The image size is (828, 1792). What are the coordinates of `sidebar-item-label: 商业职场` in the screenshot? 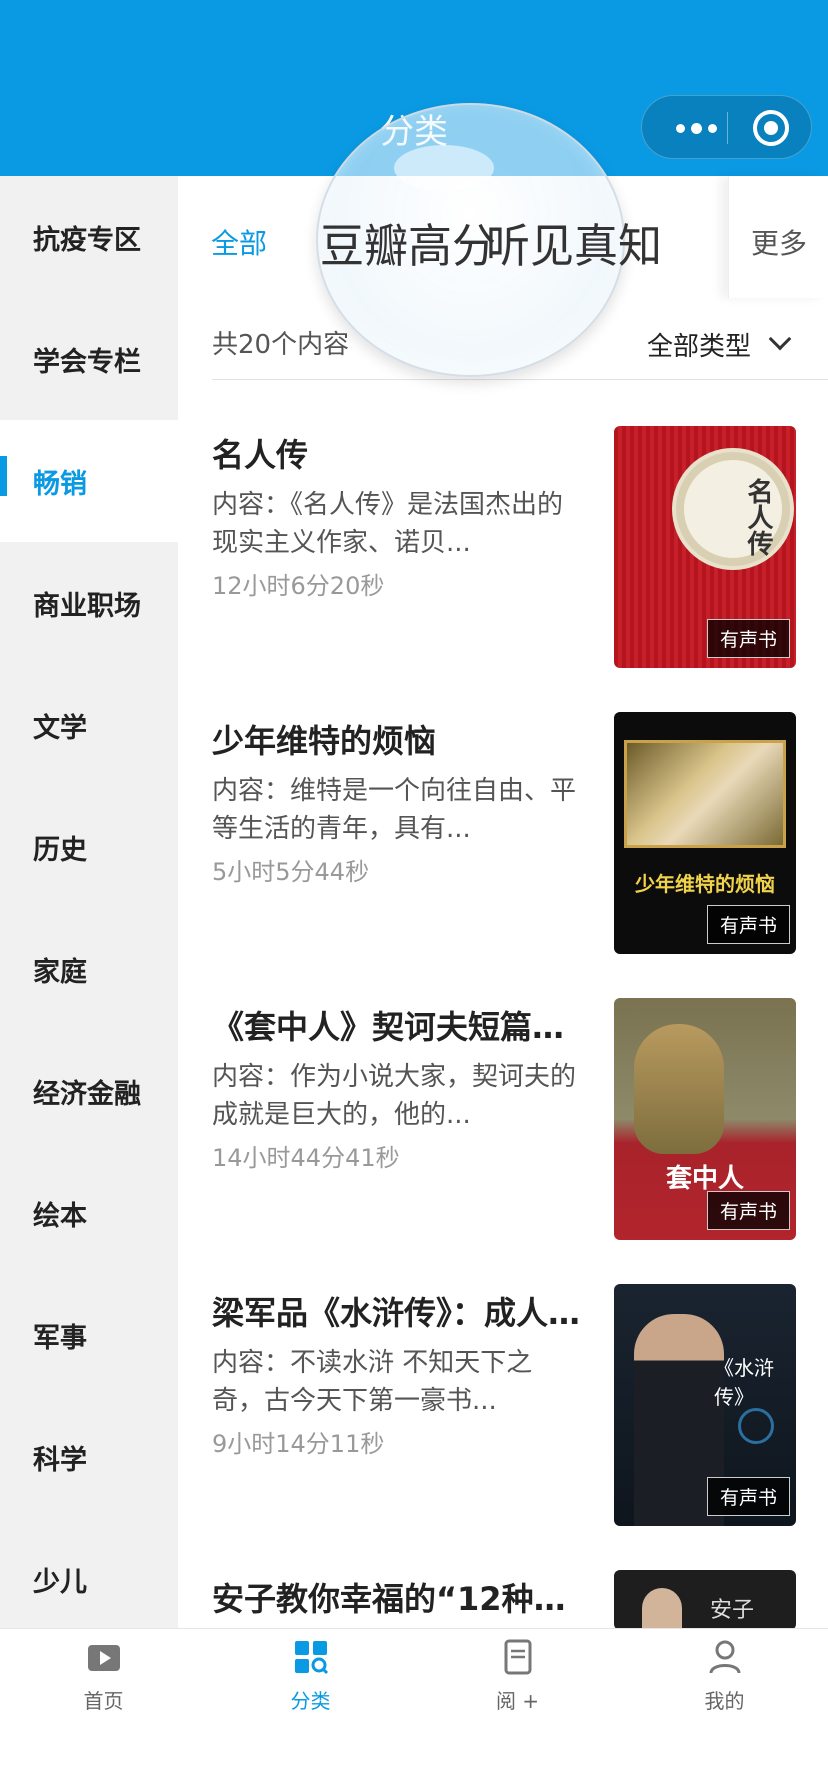 It's located at (87, 606).